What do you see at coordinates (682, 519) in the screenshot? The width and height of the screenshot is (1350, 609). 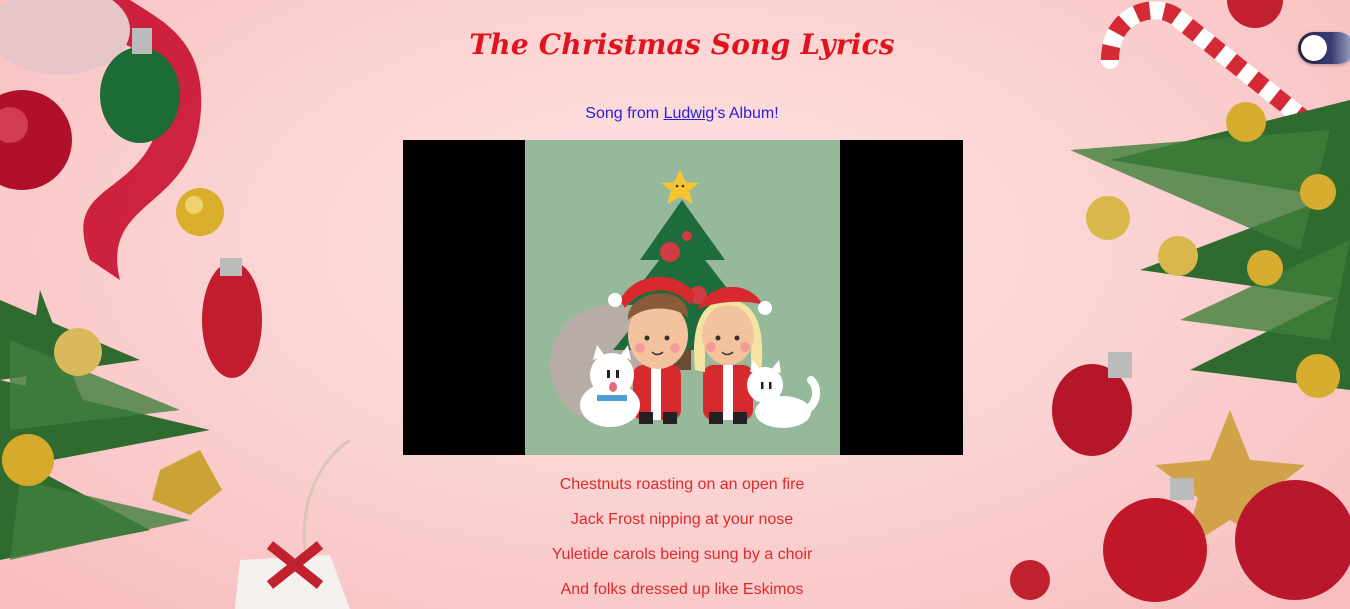 I see `lyric-line: Jack Frost nipping at your nose` at bounding box center [682, 519].